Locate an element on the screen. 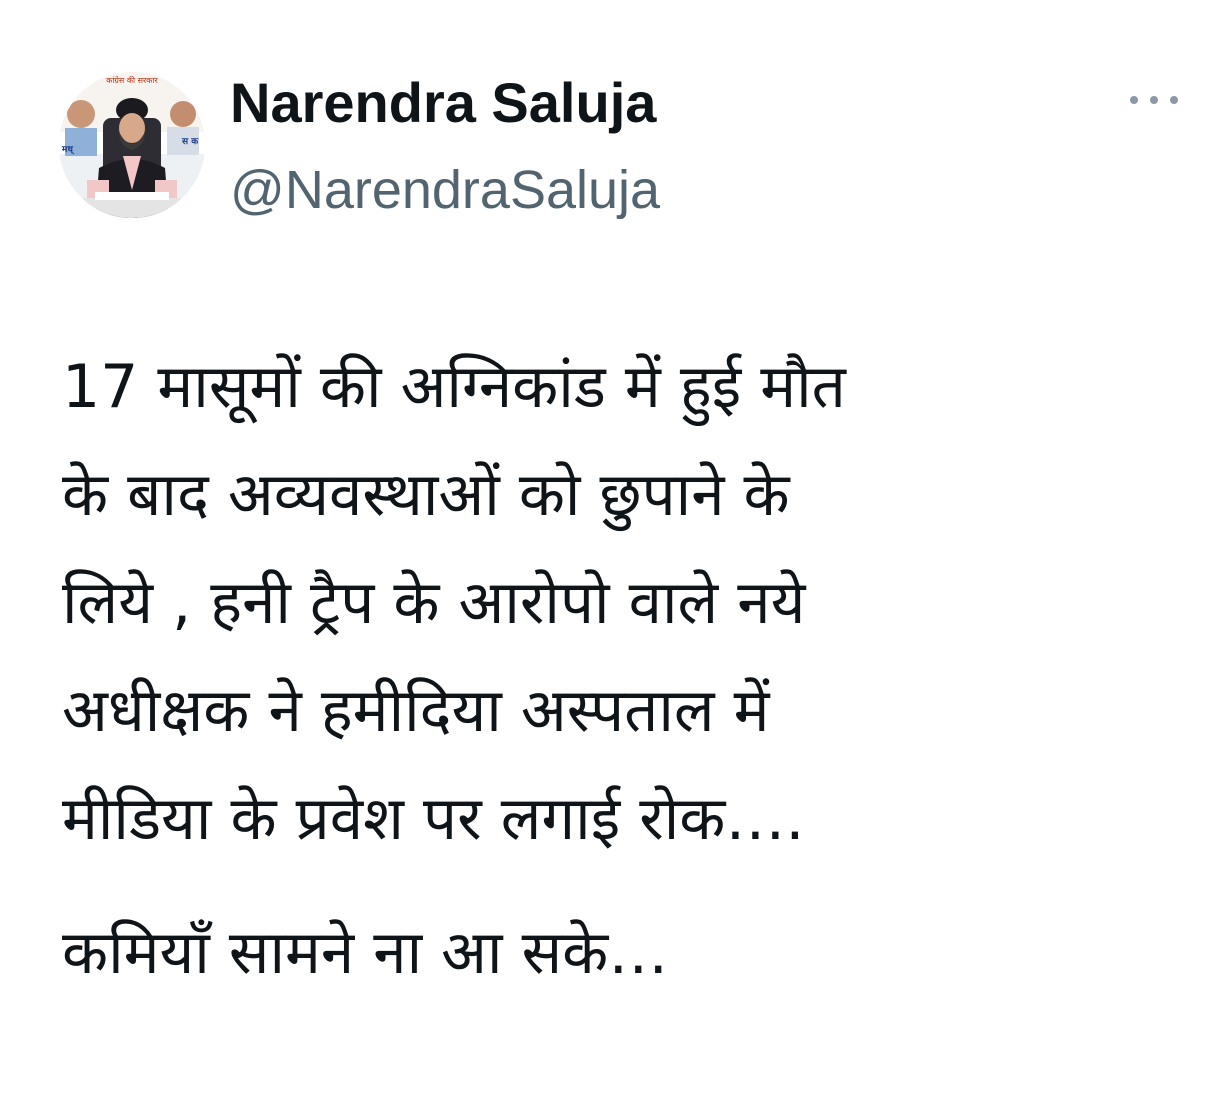 The image size is (1214, 1119). tweet-line: के बाद अव्यवस्थाओं को छुपाने के is located at coordinates (426, 495).